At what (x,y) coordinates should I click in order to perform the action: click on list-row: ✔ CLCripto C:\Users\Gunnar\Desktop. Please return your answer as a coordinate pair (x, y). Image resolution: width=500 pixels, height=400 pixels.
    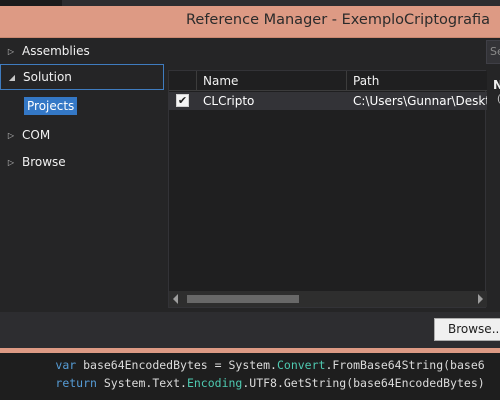
    Looking at the image, I should click on (328, 101).